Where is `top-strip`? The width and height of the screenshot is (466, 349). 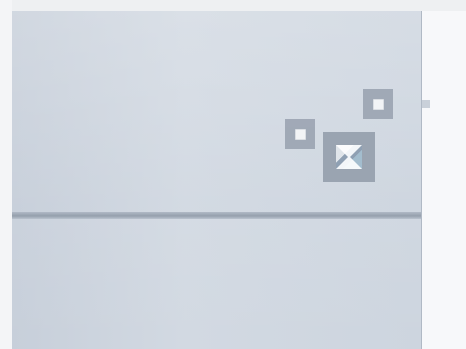 top-strip is located at coordinates (233, 5).